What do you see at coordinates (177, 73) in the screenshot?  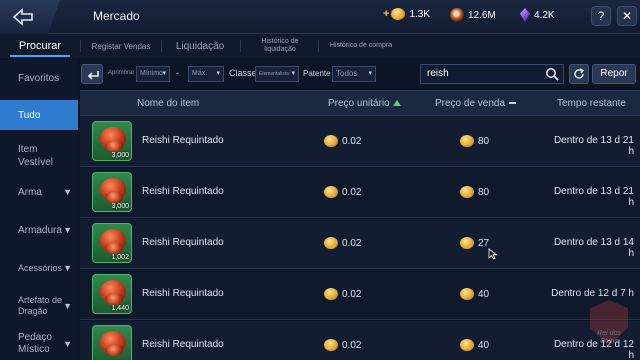 I see `range-dash: -` at bounding box center [177, 73].